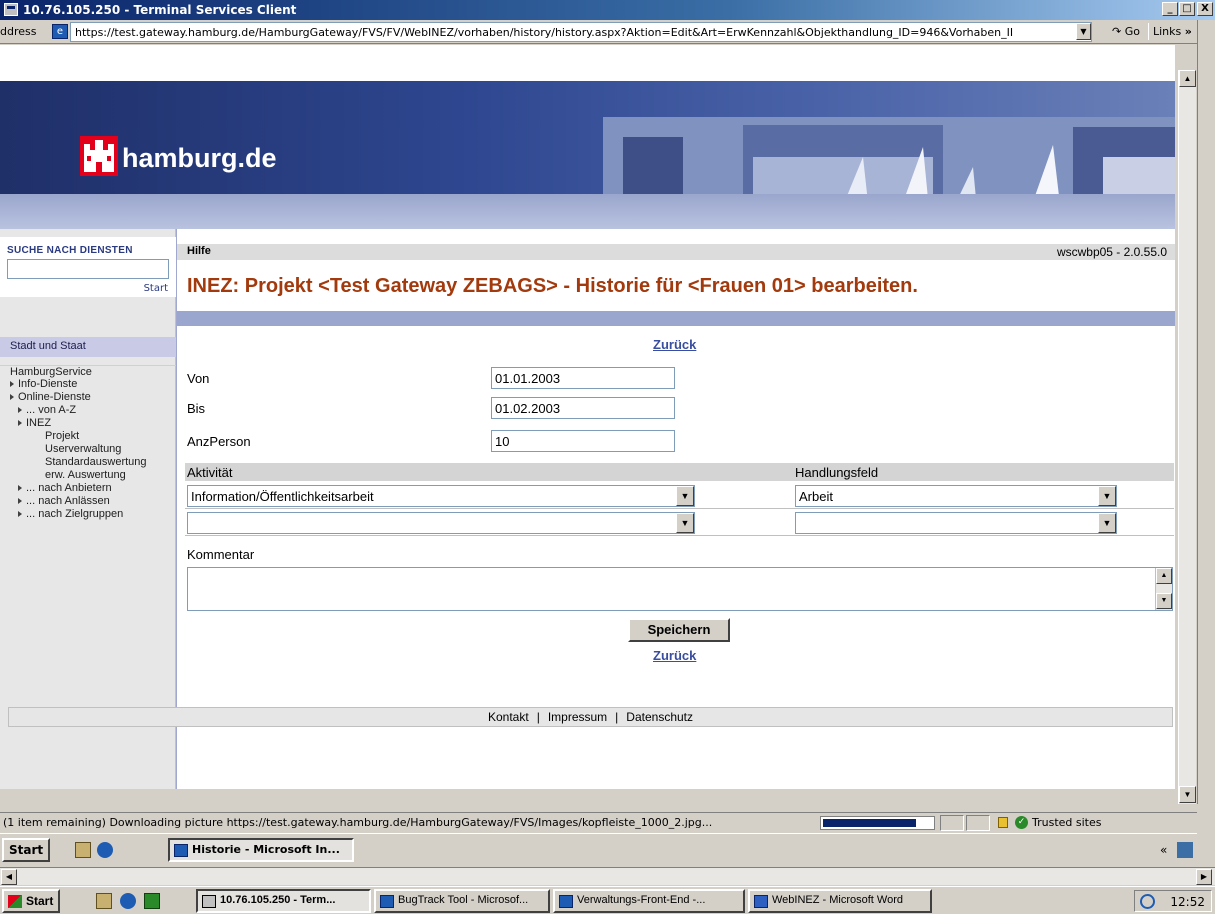 The width and height of the screenshot is (1215, 914). What do you see at coordinates (1204, 877) in the screenshot?
I see `scroll-right-icon: ▶` at bounding box center [1204, 877].